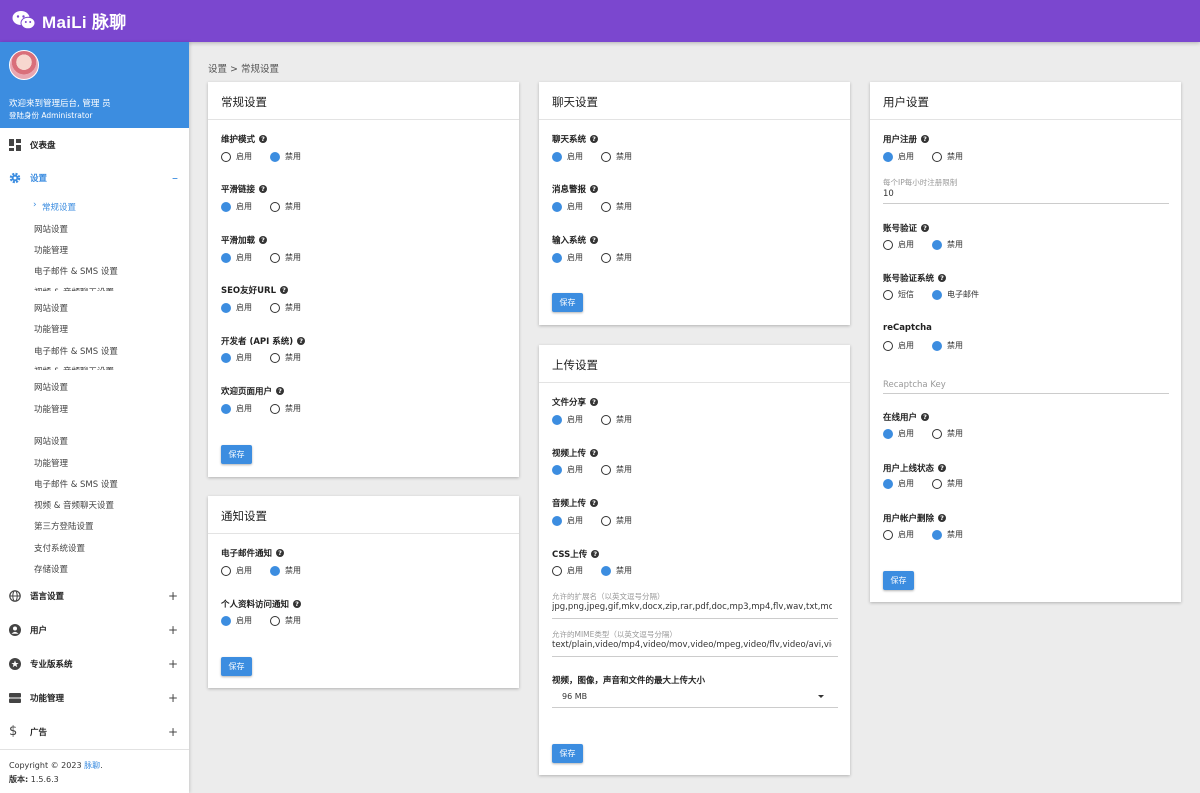 This screenshot has width=1200, height=793. I want to click on max-upload-size-select: 96 MB, so click(695, 697).